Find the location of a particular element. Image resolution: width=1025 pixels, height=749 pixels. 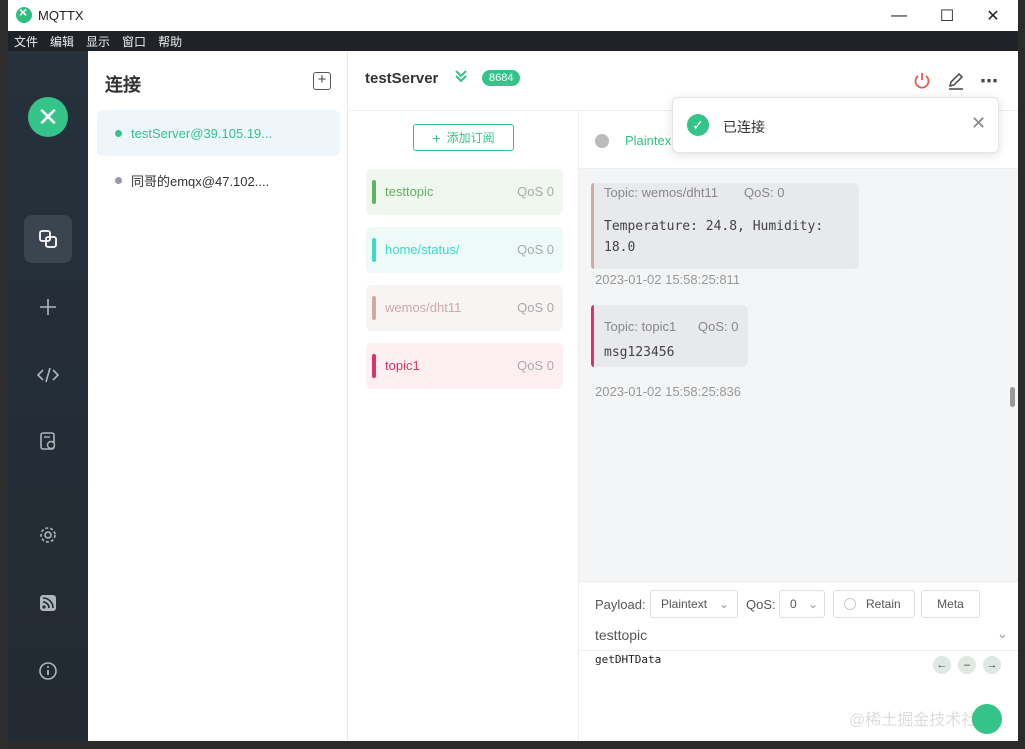

meta-button: Meta is located at coordinates (950, 604).